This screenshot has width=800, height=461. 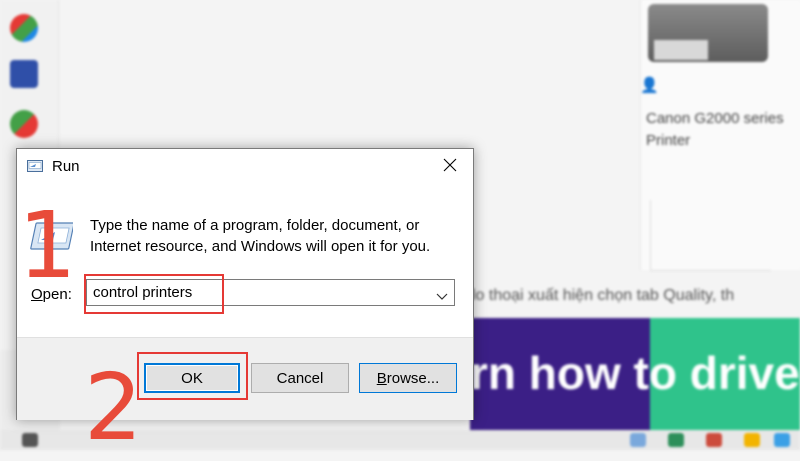 What do you see at coordinates (192, 376) in the screenshot?
I see `highlight-ok-button` at bounding box center [192, 376].